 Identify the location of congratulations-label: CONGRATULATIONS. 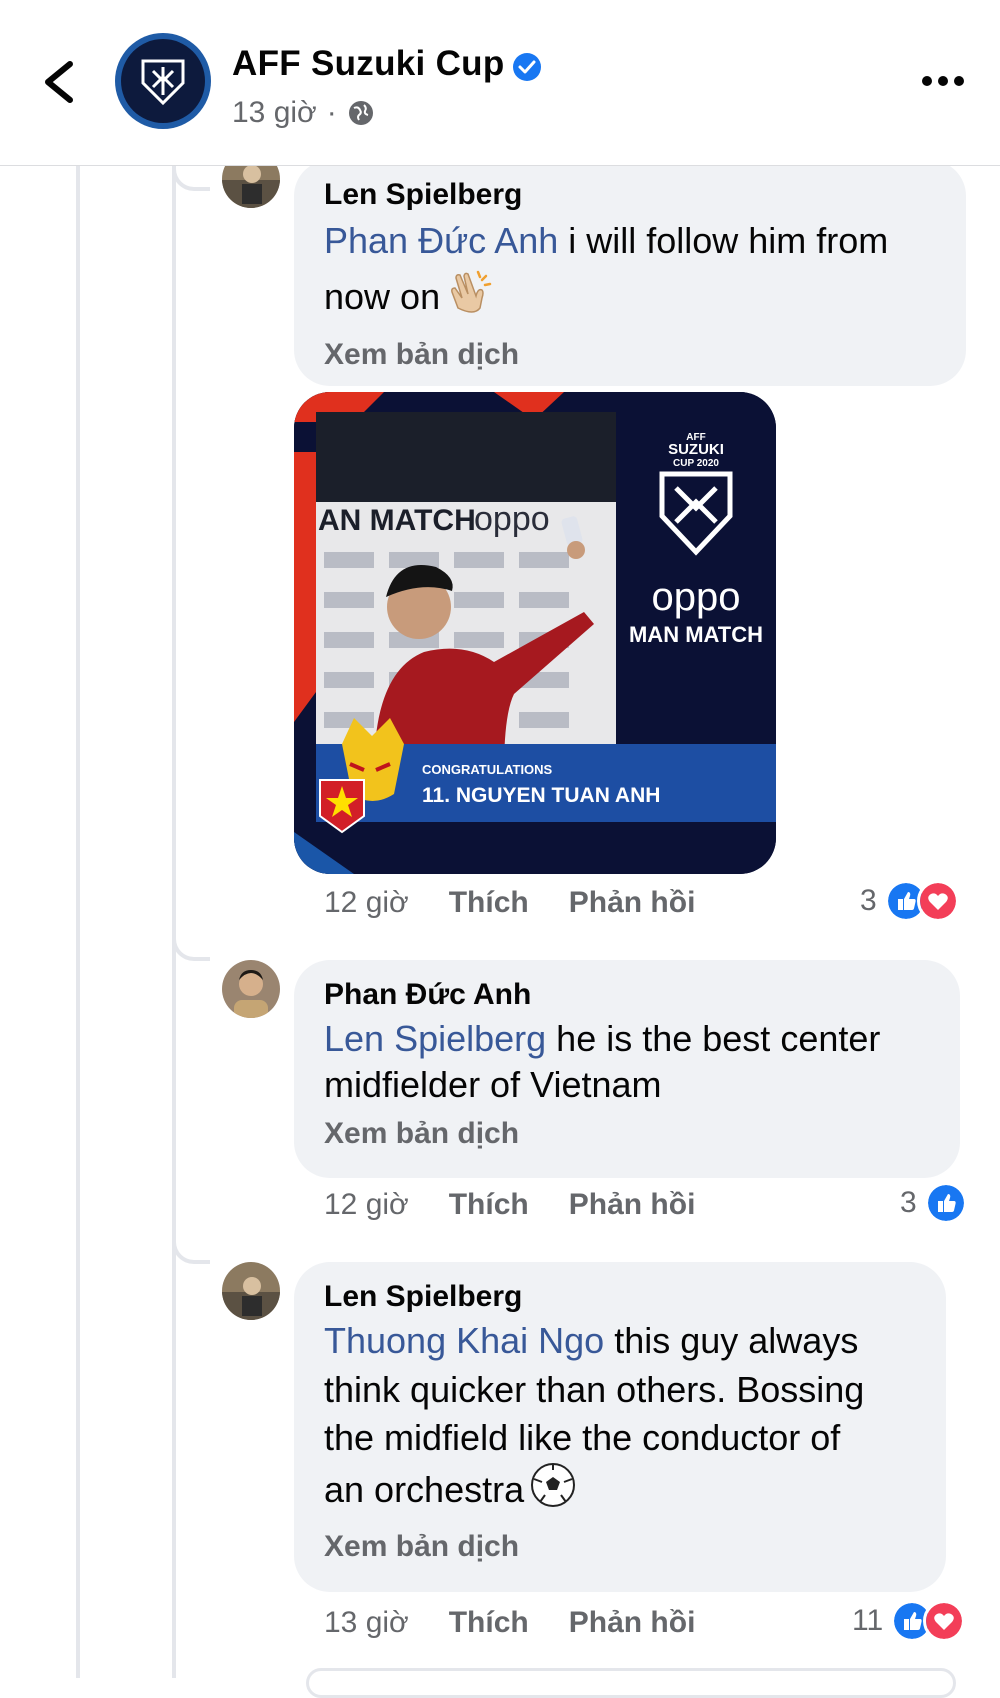
(487, 769).